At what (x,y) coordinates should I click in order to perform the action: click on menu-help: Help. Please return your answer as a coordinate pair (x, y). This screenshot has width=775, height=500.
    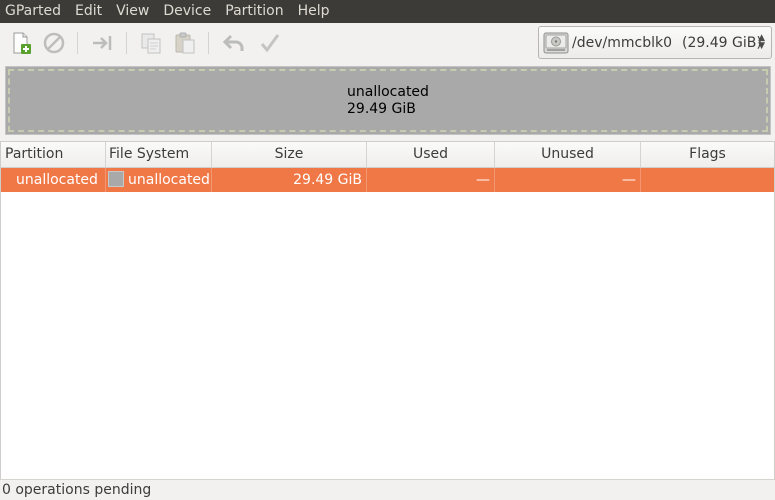
    Looking at the image, I should click on (314, 11).